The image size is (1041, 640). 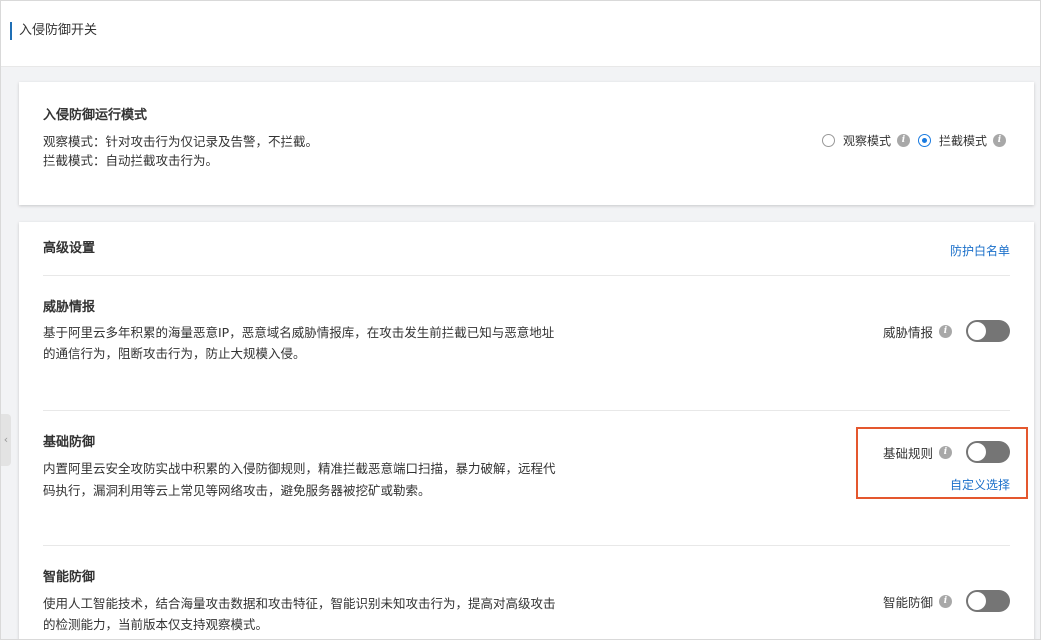 I want to click on observe-mode-radio-circle, so click(x=828, y=140).